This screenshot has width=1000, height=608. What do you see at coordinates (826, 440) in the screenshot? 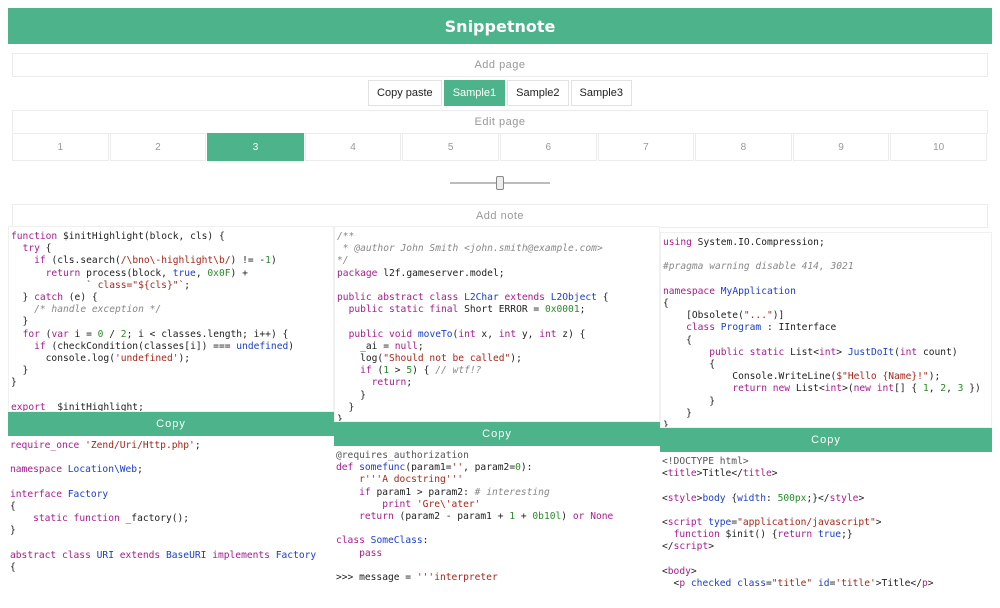
I see `copy-button-3: Copy` at bounding box center [826, 440].